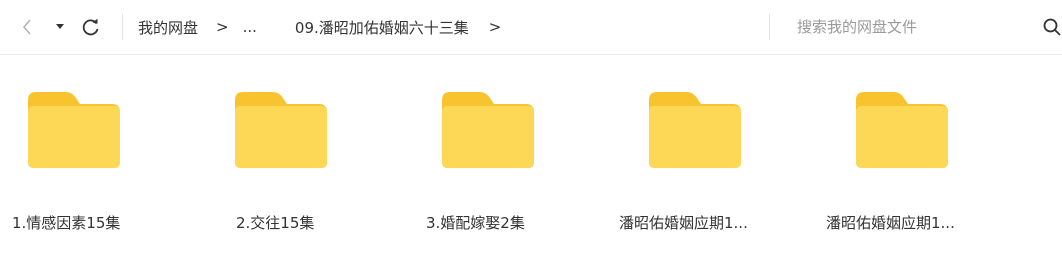  I want to click on search-icon, so click(1052, 27).